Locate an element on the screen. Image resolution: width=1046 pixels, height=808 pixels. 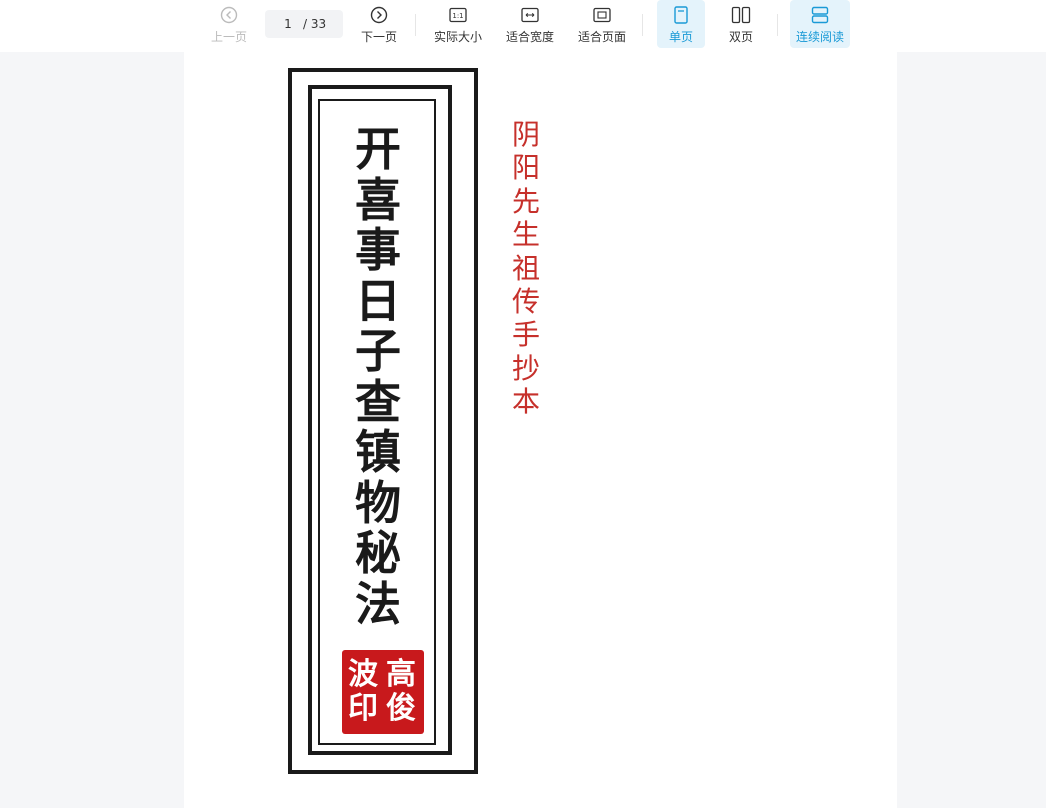
double-page-button: 双页 is located at coordinates (741, 24).